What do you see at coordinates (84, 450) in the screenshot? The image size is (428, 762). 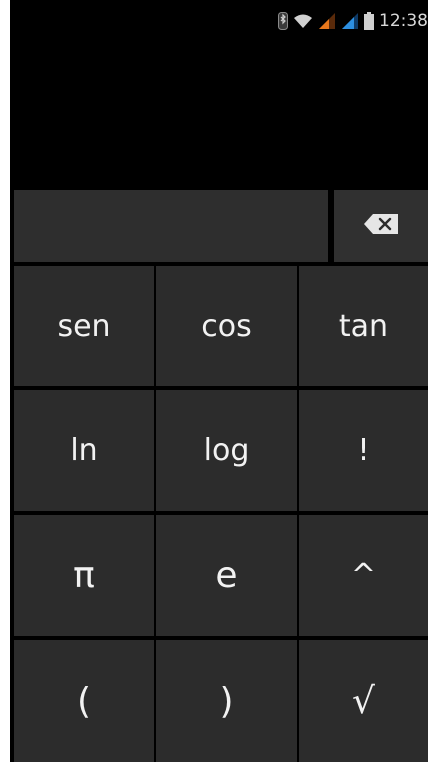 I see `key-ln: ln` at bounding box center [84, 450].